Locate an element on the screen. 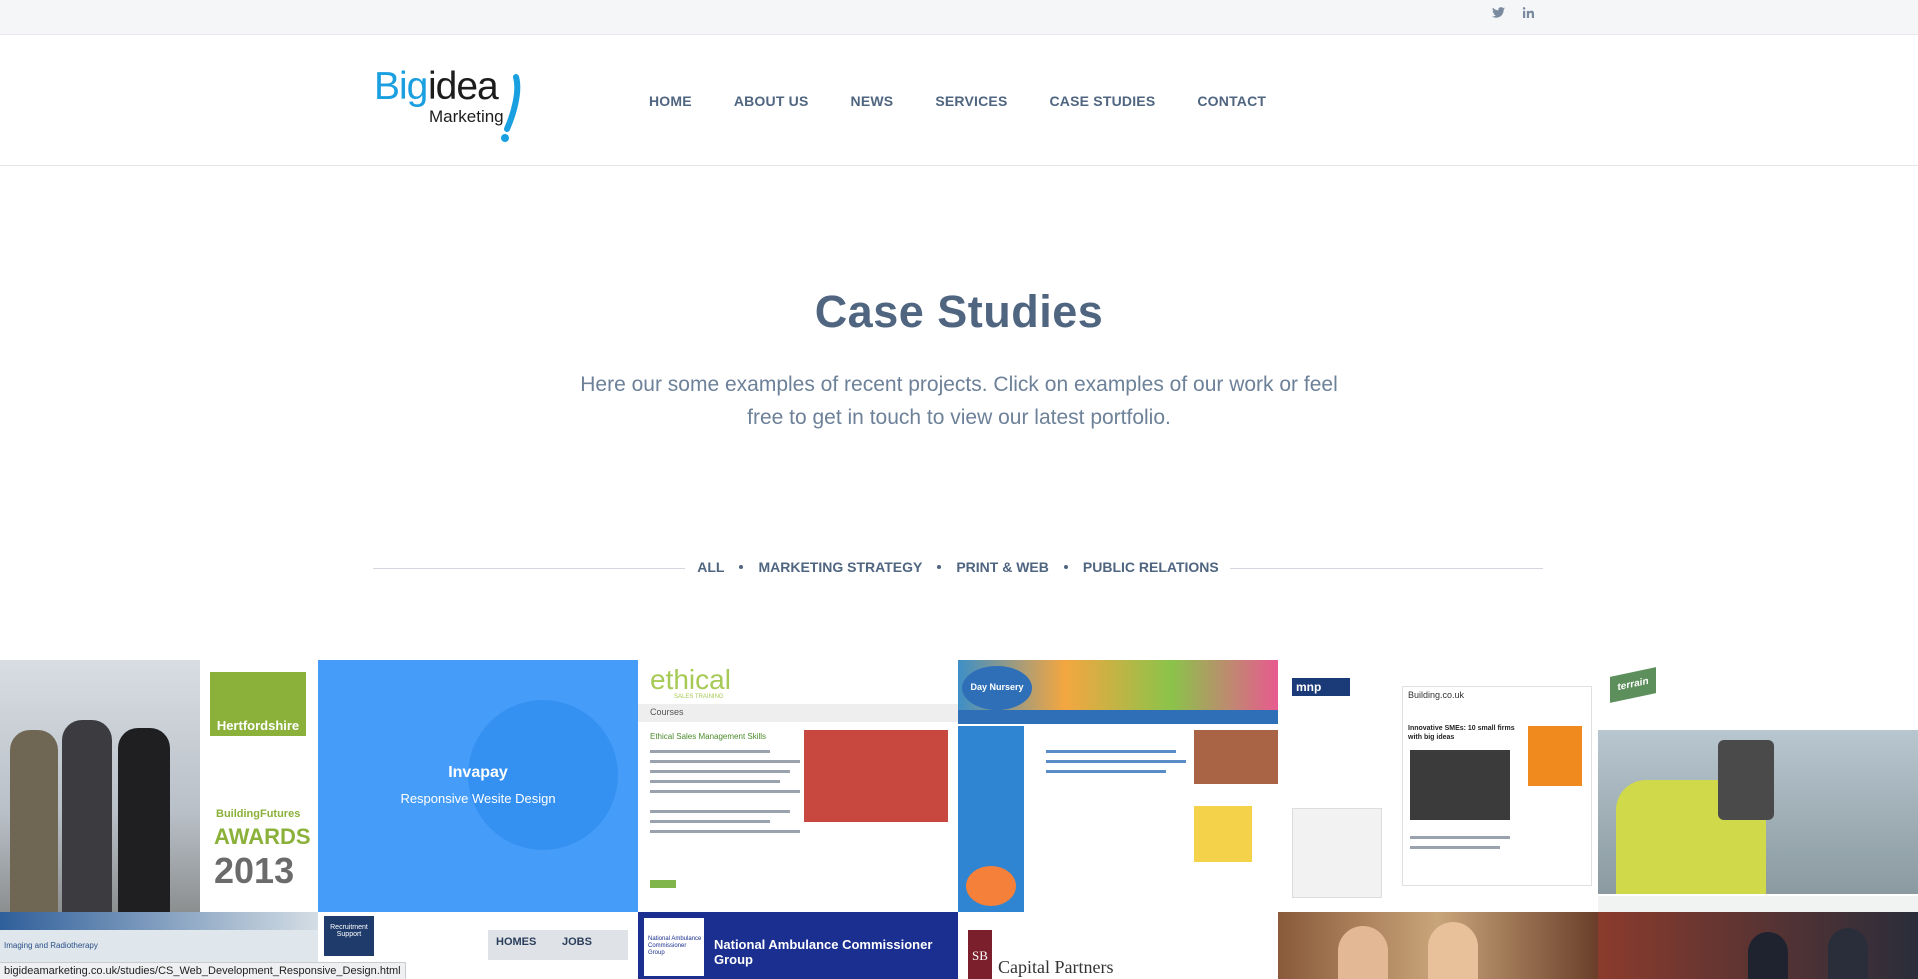  bigidea-logo: Big idea Marketing is located at coordinates (454, 103).